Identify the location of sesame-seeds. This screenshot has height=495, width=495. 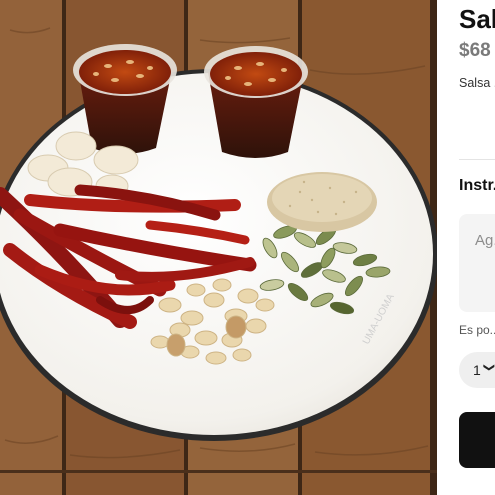
(322, 202).